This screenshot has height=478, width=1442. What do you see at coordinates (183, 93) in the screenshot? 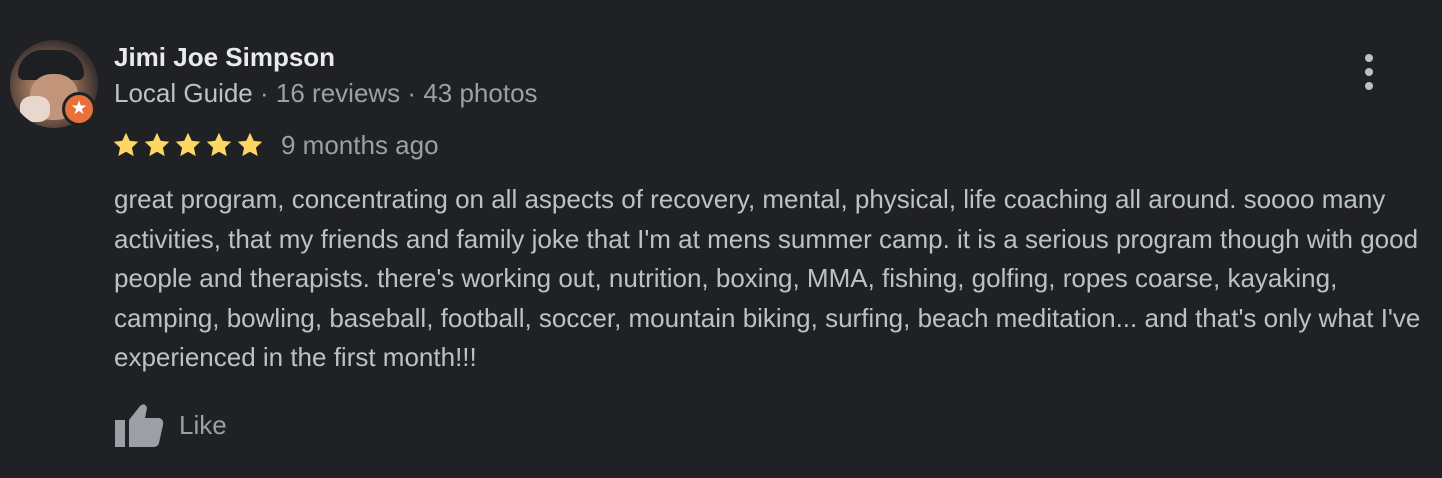
I see `local-guide-label: Local Guide` at bounding box center [183, 93].